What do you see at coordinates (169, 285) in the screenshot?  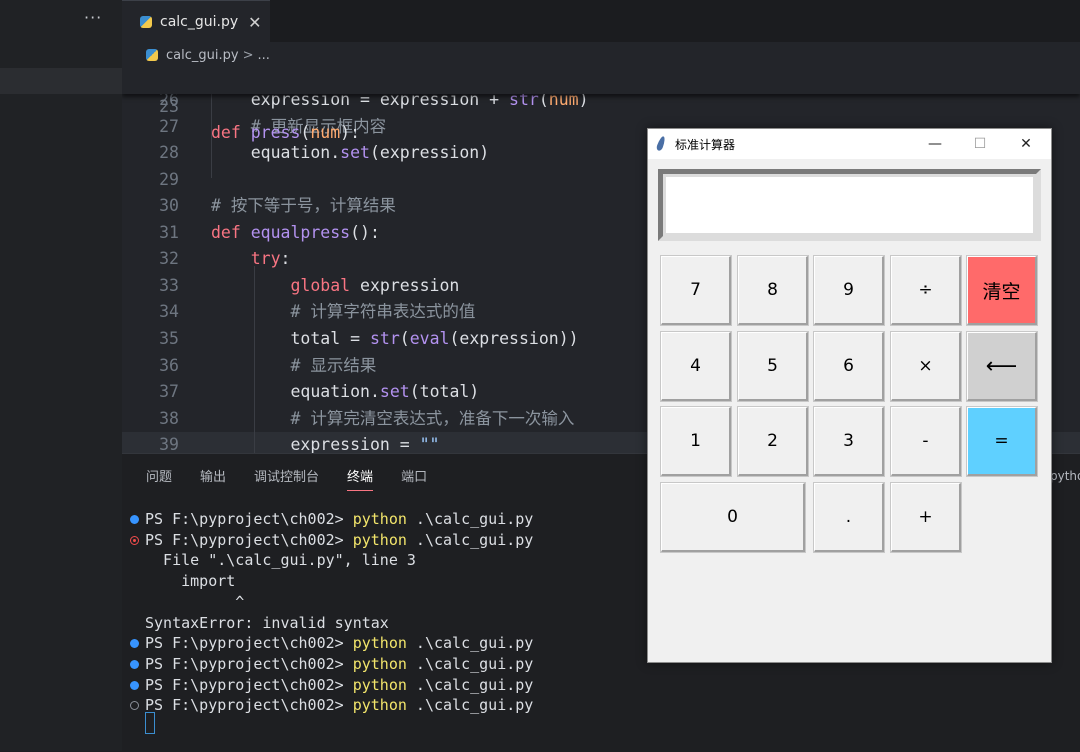 I see `line-number: 33` at bounding box center [169, 285].